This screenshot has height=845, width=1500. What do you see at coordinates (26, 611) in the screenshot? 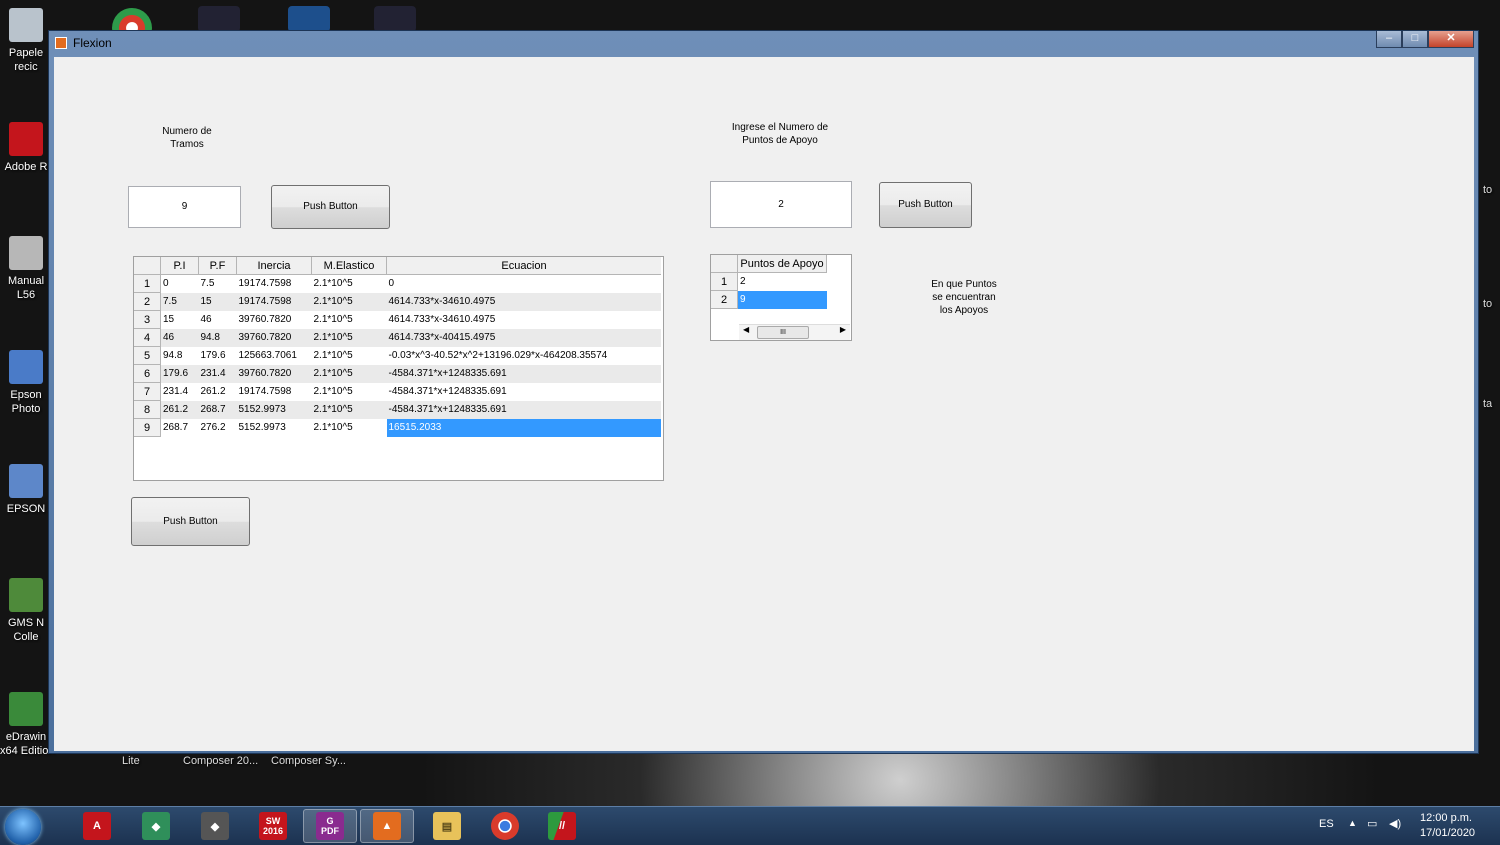
I see `desktop-icon-gms: GMS N Colle` at bounding box center [26, 611].